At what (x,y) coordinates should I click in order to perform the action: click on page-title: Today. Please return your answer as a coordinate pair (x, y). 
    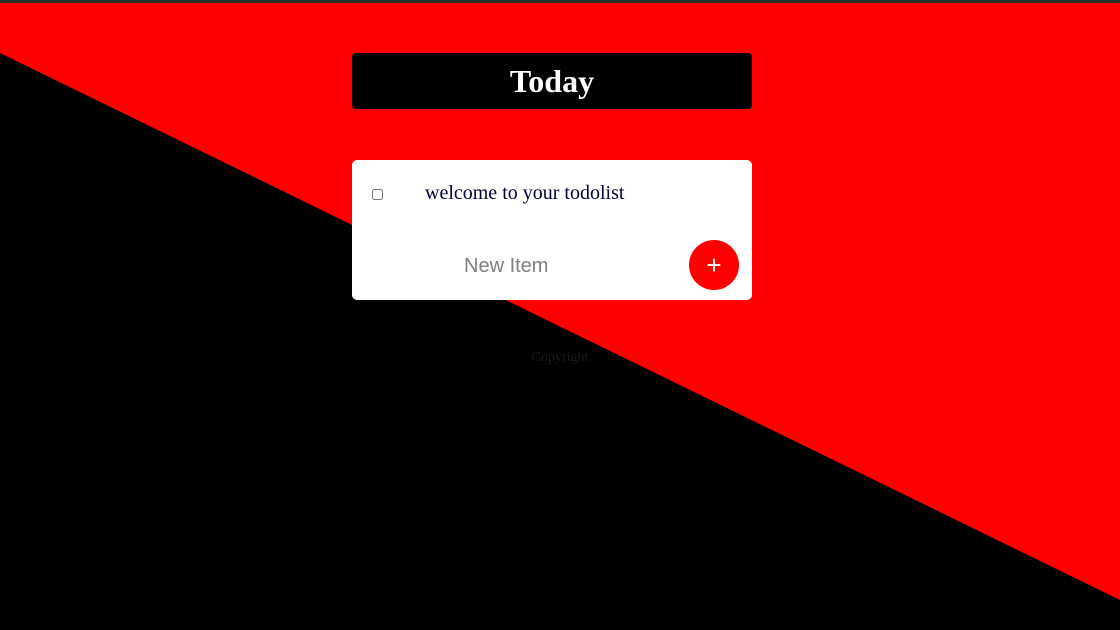
    Looking at the image, I should click on (552, 80).